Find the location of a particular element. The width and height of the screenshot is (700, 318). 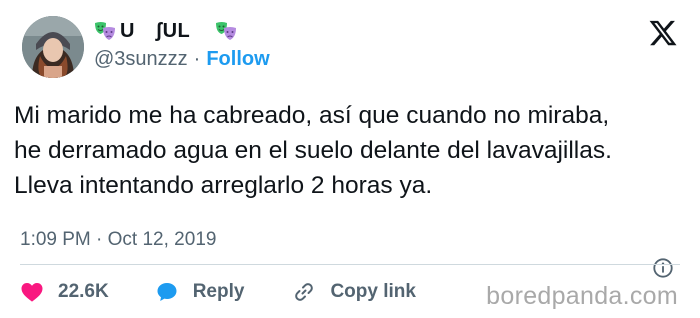

copy-link-label: Copy link is located at coordinates (373, 291).